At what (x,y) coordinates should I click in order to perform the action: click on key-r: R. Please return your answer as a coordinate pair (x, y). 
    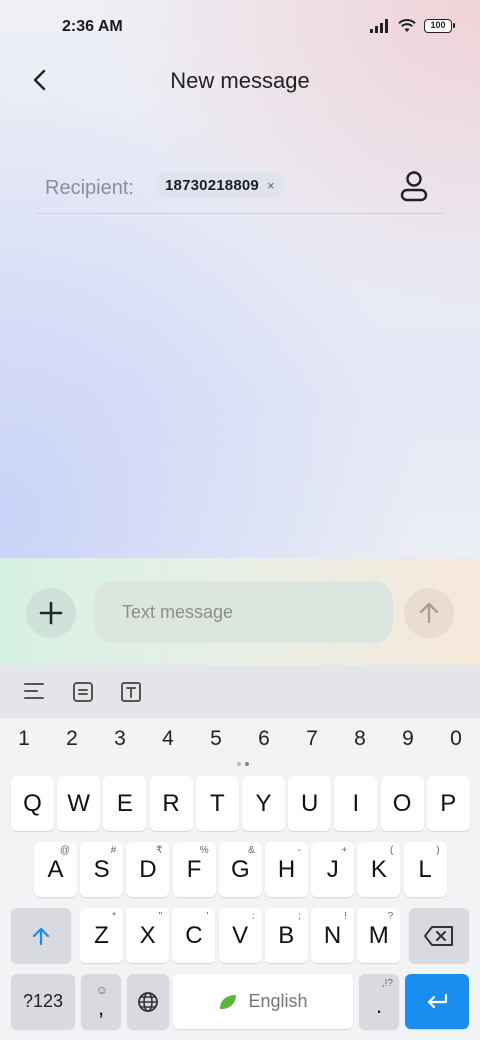
    Looking at the image, I should click on (171, 803).